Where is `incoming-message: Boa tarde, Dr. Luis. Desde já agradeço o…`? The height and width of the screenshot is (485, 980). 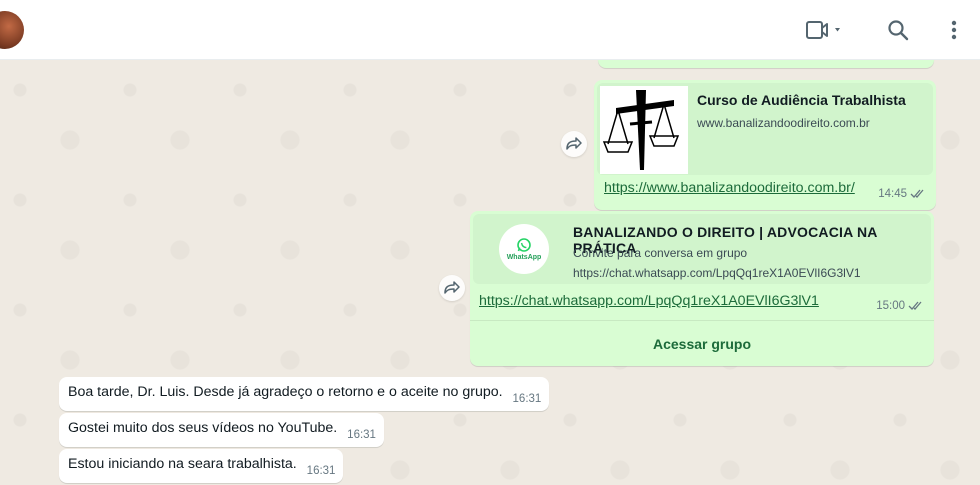
incoming-message: Boa tarde, Dr. Luis. Desde já agradeço o… is located at coordinates (304, 394).